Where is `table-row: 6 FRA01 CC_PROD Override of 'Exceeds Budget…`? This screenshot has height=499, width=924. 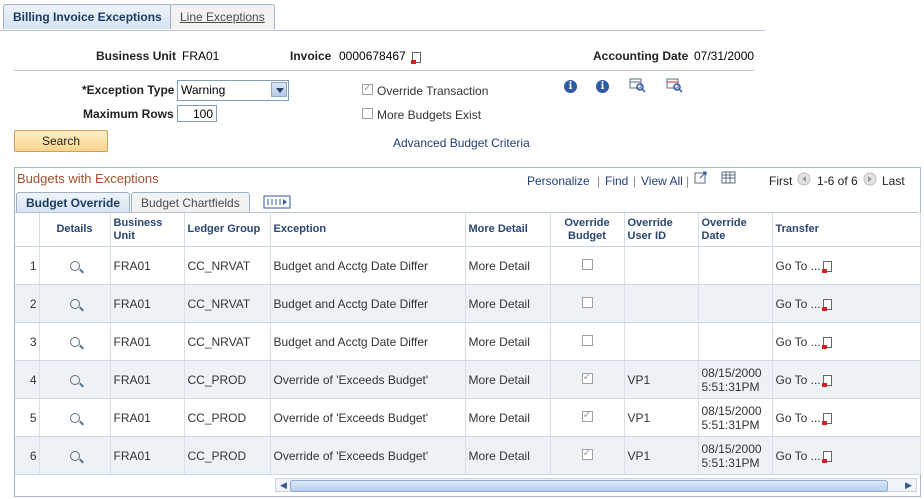 table-row: 6 FRA01 CC_PROD Override of 'Exceeds Budget… is located at coordinates (468, 455).